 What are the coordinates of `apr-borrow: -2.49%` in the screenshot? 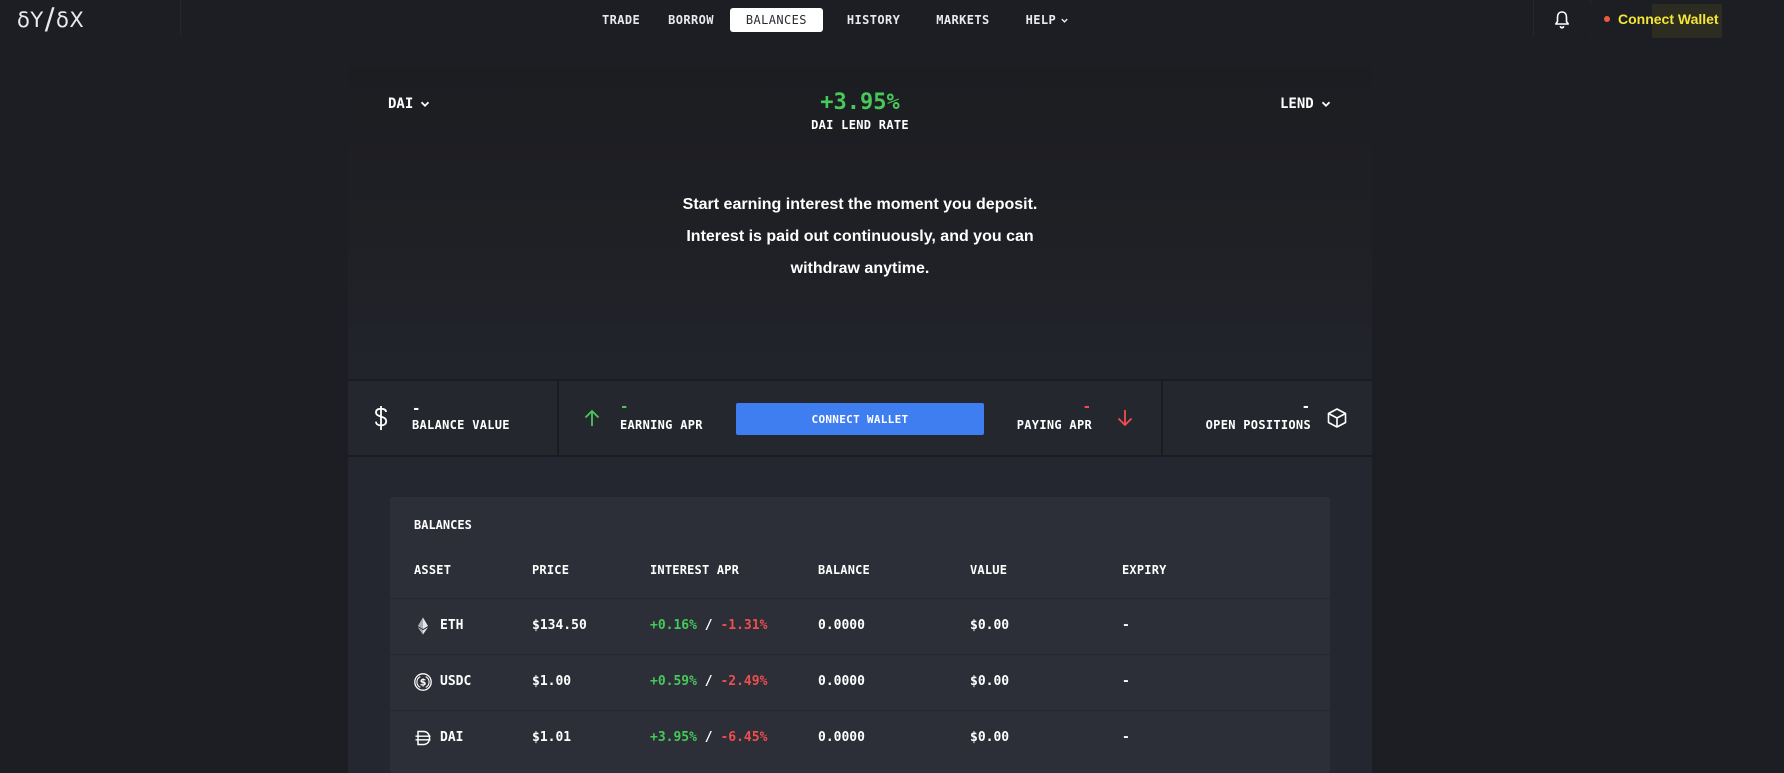 It's located at (744, 681).